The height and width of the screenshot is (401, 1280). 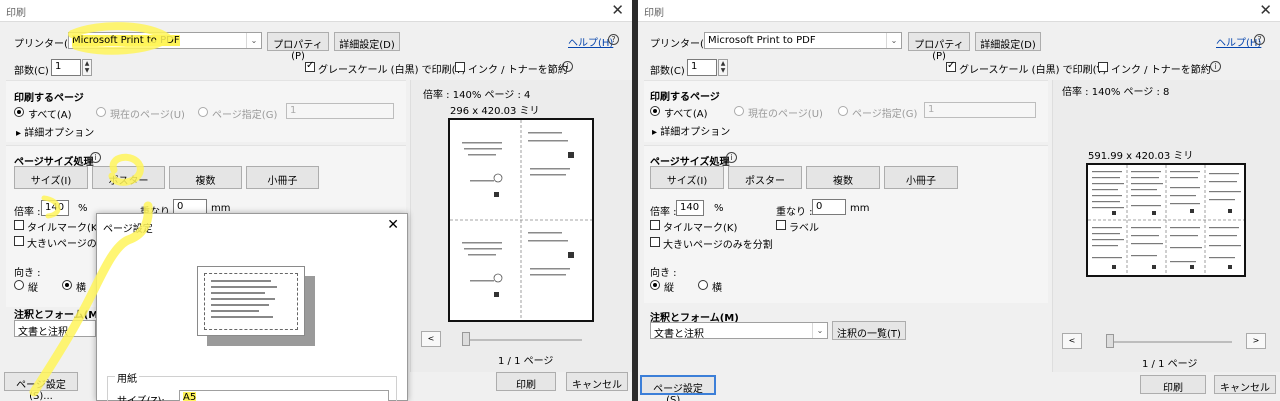 I want to click on title-bar: 印刷 ✕, so click(x=959, y=11).